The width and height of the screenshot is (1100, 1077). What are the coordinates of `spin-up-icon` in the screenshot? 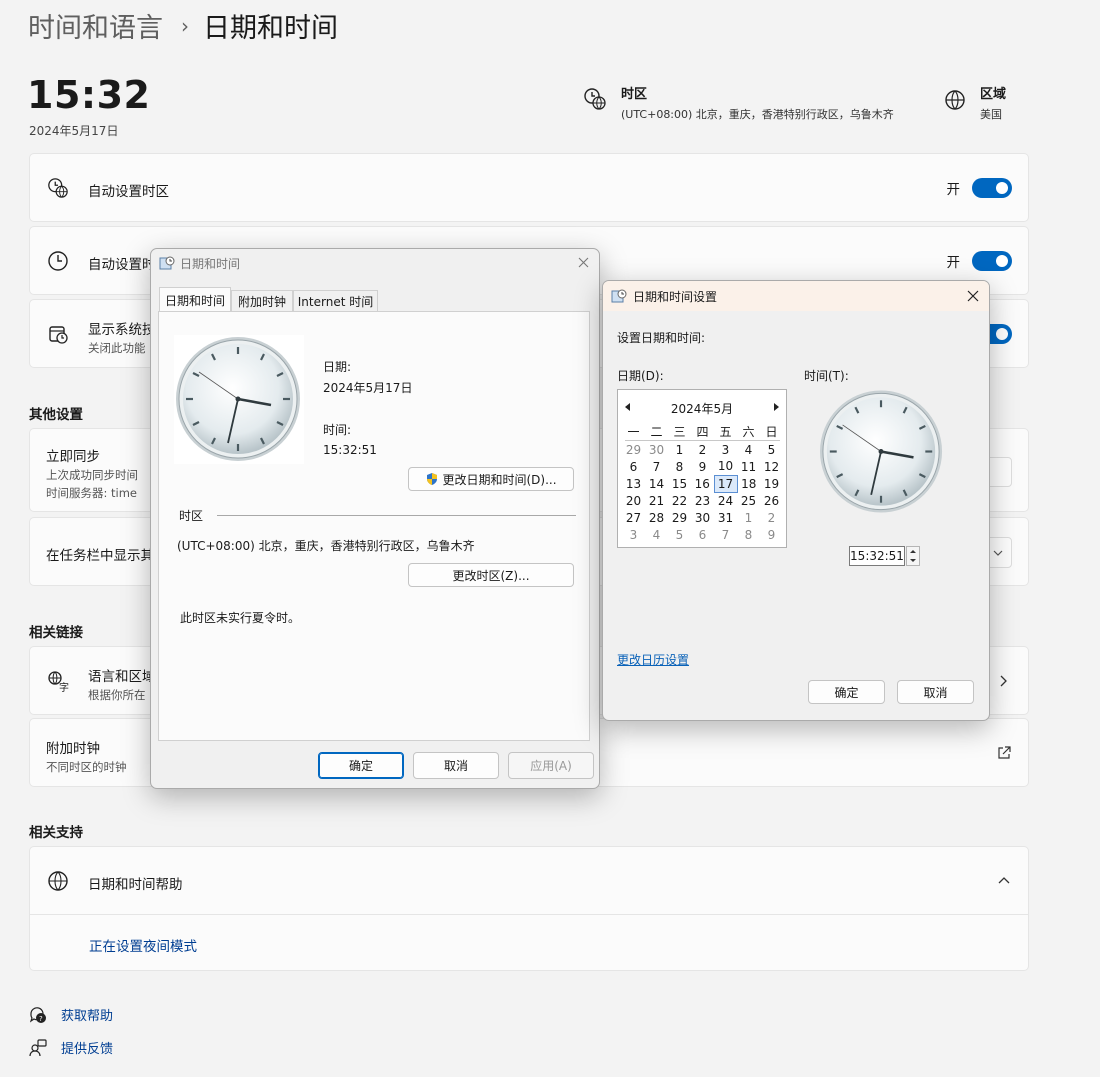 It's located at (913, 551).